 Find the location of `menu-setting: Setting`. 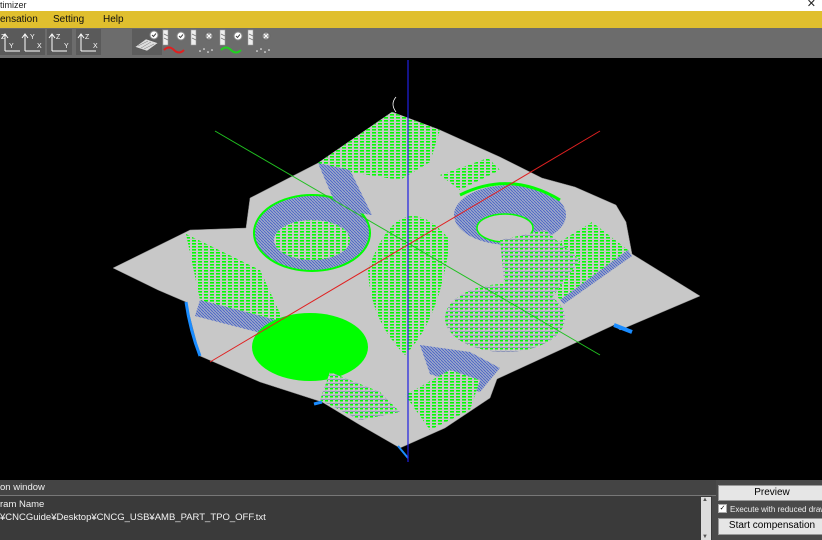

menu-setting: Setting is located at coordinates (68, 19).